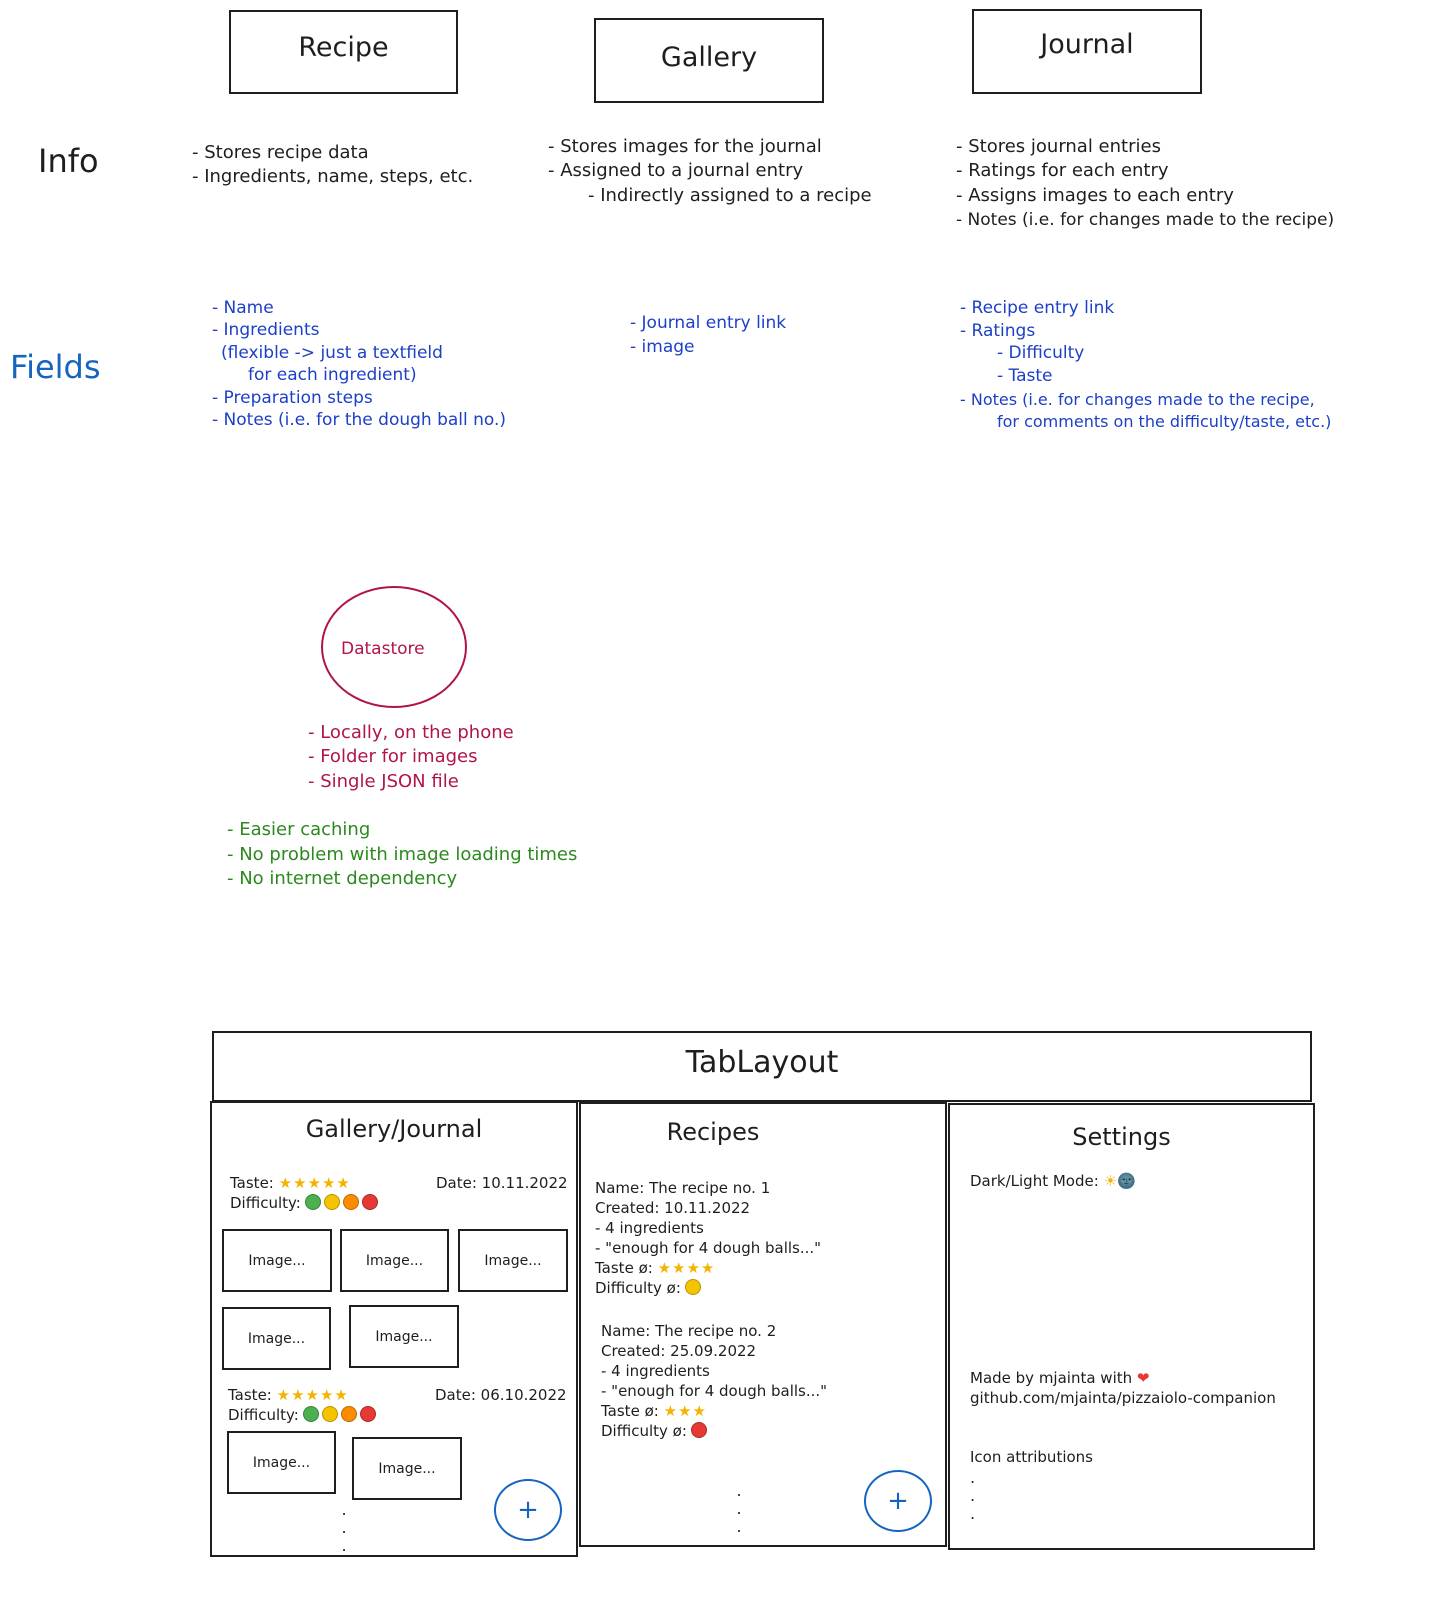 Image resolution: width=1432 pixels, height=1597 pixels. Describe the element at coordinates (502, 1183) in the screenshot. I see `journal-entry-date: Date: 10.11.2022` at that location.